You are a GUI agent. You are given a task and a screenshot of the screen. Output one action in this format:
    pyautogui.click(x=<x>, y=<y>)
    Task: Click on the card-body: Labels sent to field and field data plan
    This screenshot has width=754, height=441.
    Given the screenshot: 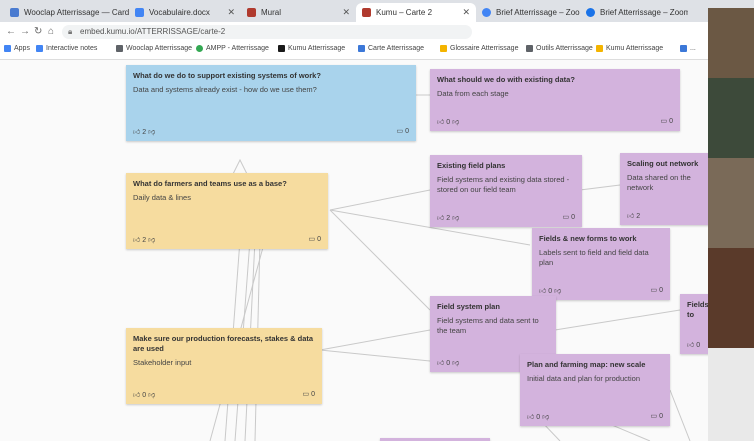 What is the action you would take?
    pyautogui.click(x=594, y=257)
    